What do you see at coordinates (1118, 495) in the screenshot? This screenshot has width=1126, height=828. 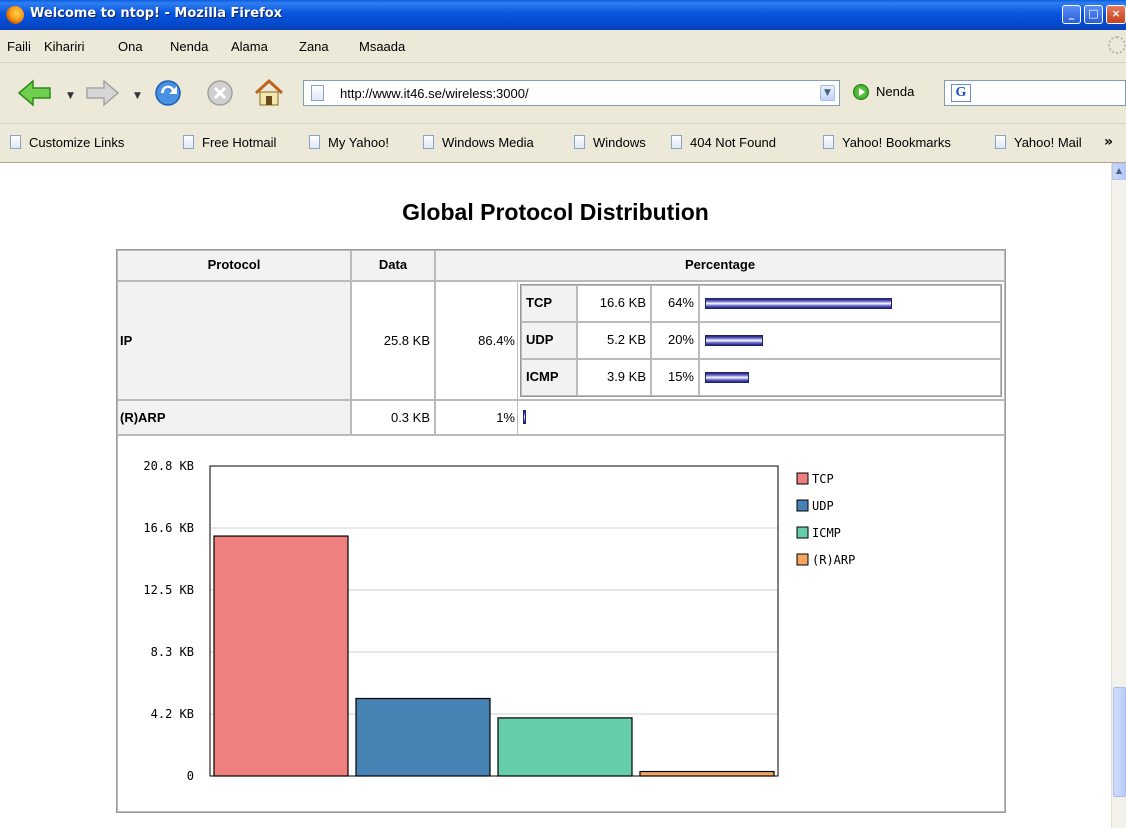 I see `vertical-scrollbar: ▲` at bounding box center [1118, 495].